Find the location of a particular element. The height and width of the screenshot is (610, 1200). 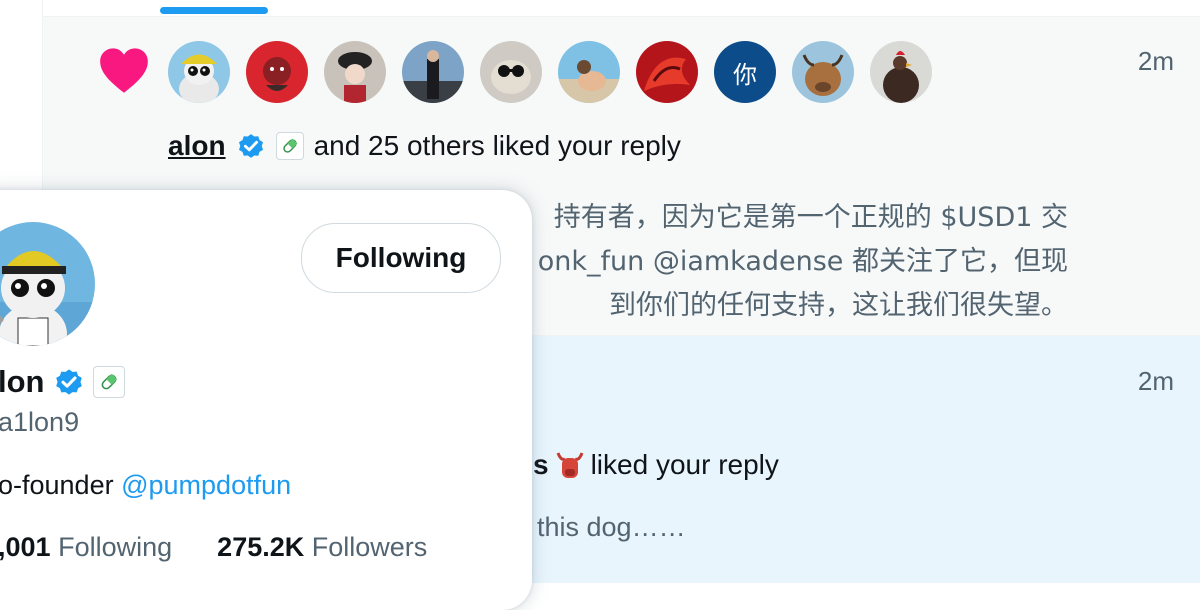

avatar: 你 is located at coordinates (745, 72).